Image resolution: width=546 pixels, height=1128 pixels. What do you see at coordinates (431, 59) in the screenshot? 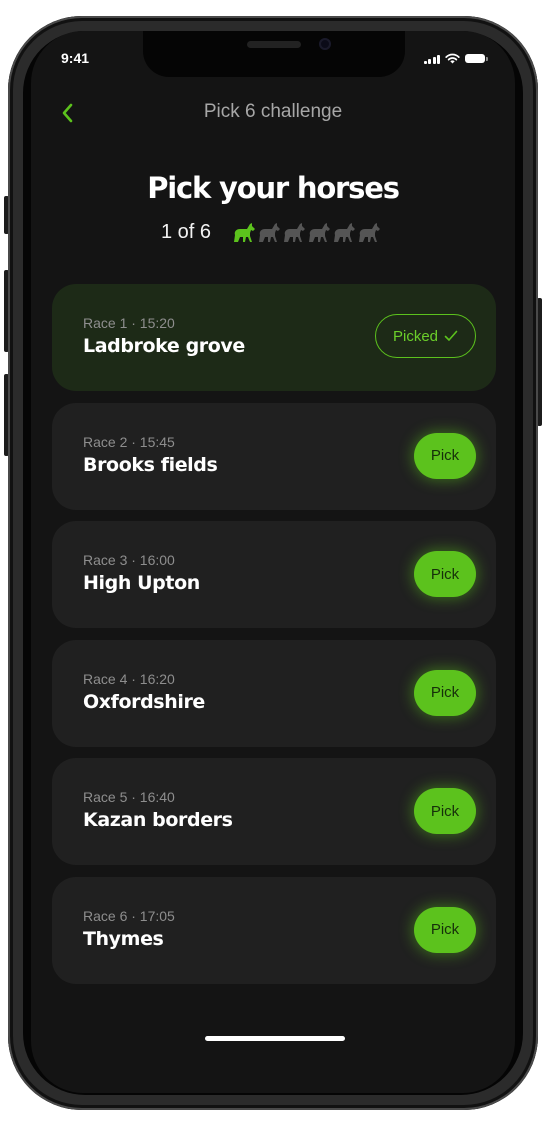
I see `cellular-signal-icon` at bounding box center [431, 59].